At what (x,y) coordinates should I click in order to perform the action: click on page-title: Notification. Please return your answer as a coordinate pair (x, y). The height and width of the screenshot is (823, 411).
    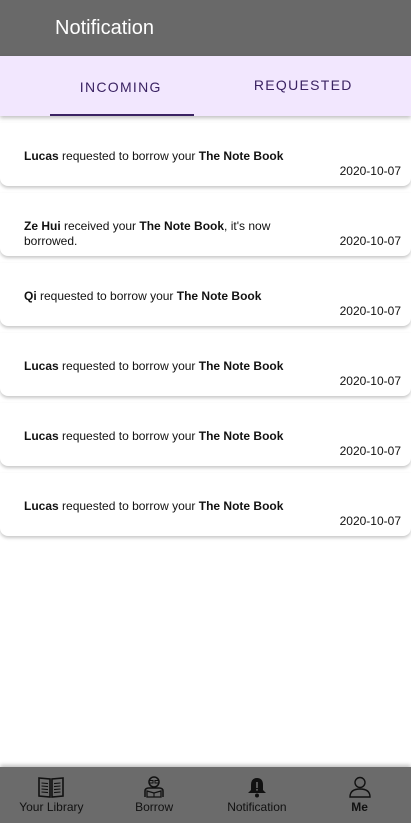
    Looking at the image, I should click on (104, 27).